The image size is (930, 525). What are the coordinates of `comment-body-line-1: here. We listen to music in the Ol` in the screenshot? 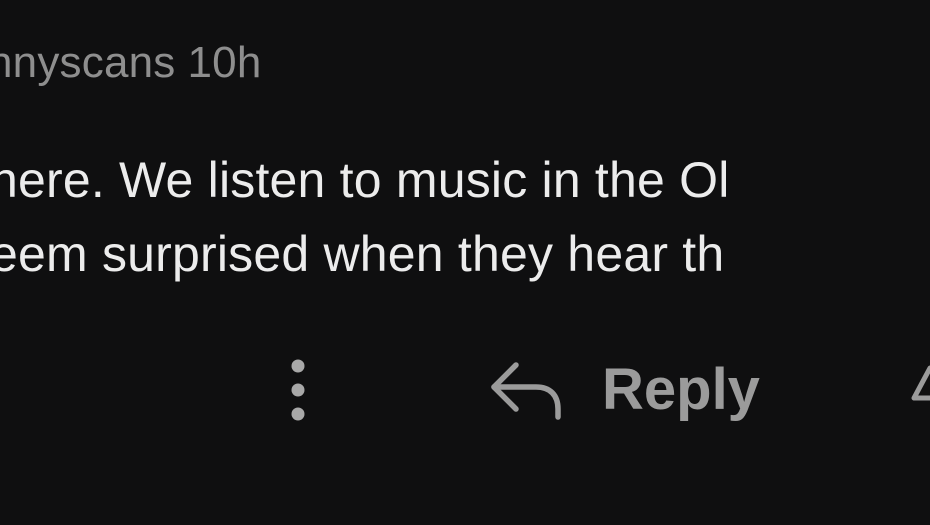 It's located at (365, 180).